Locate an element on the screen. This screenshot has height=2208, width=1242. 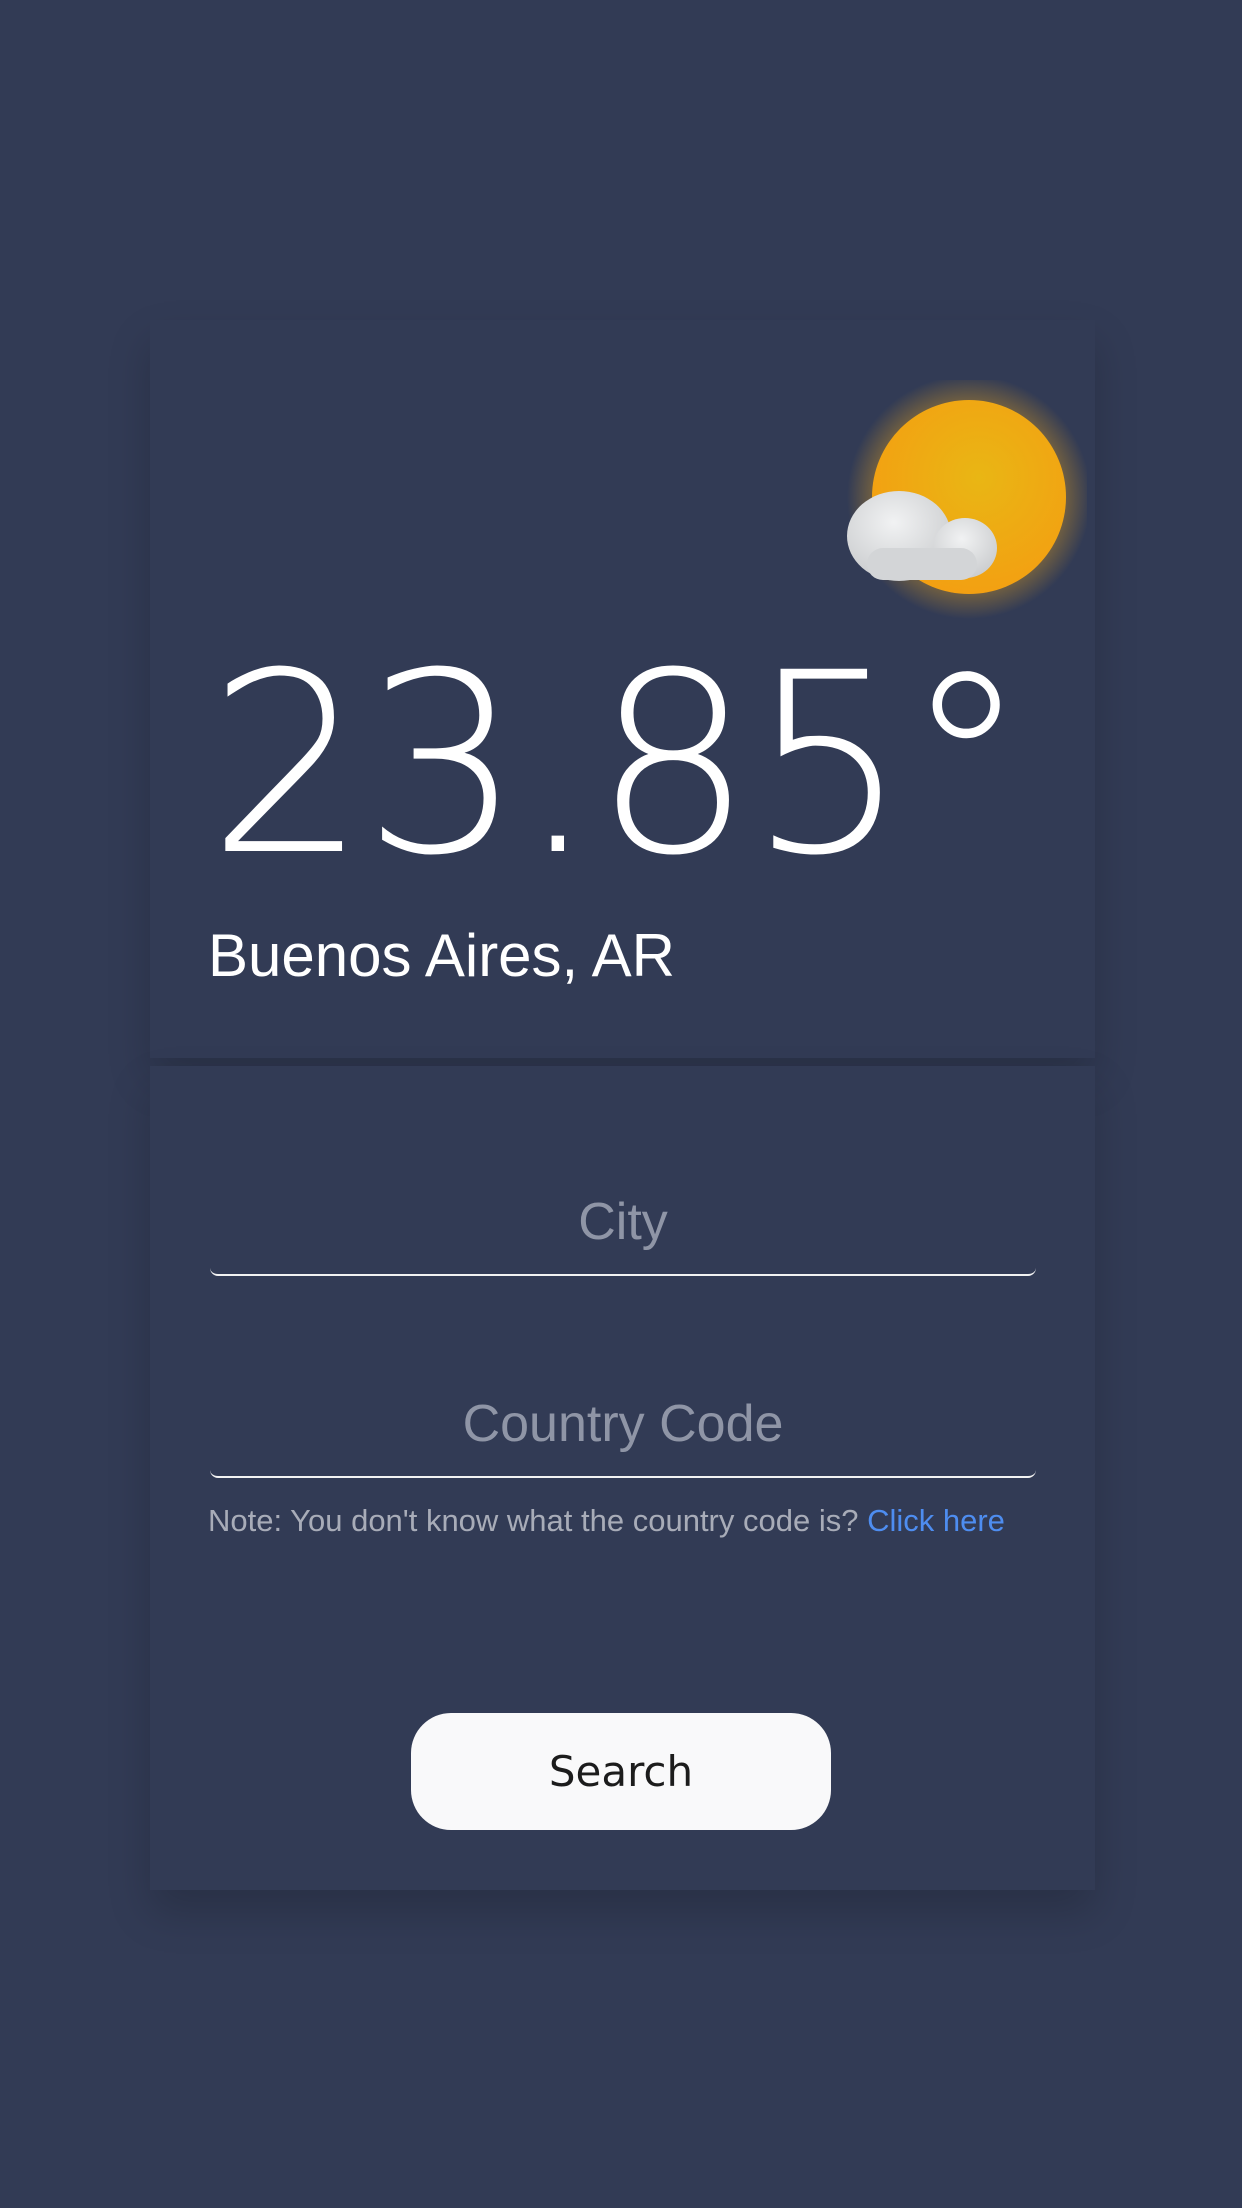
country-code-input is located at coordinates (623, 1424).